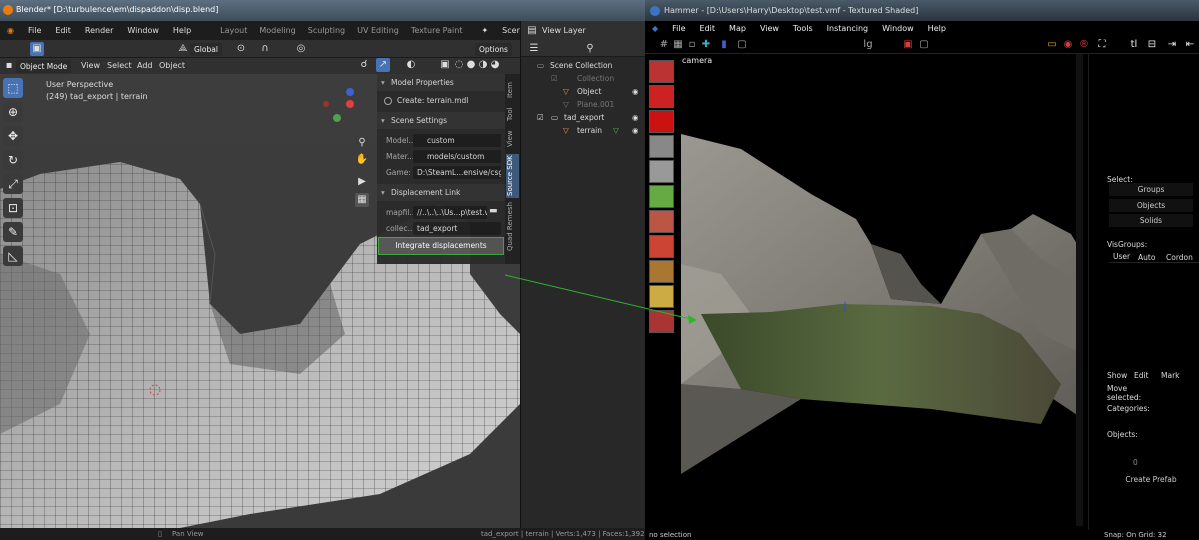  I want to click on text-icon: tl, so click(1134, 45).